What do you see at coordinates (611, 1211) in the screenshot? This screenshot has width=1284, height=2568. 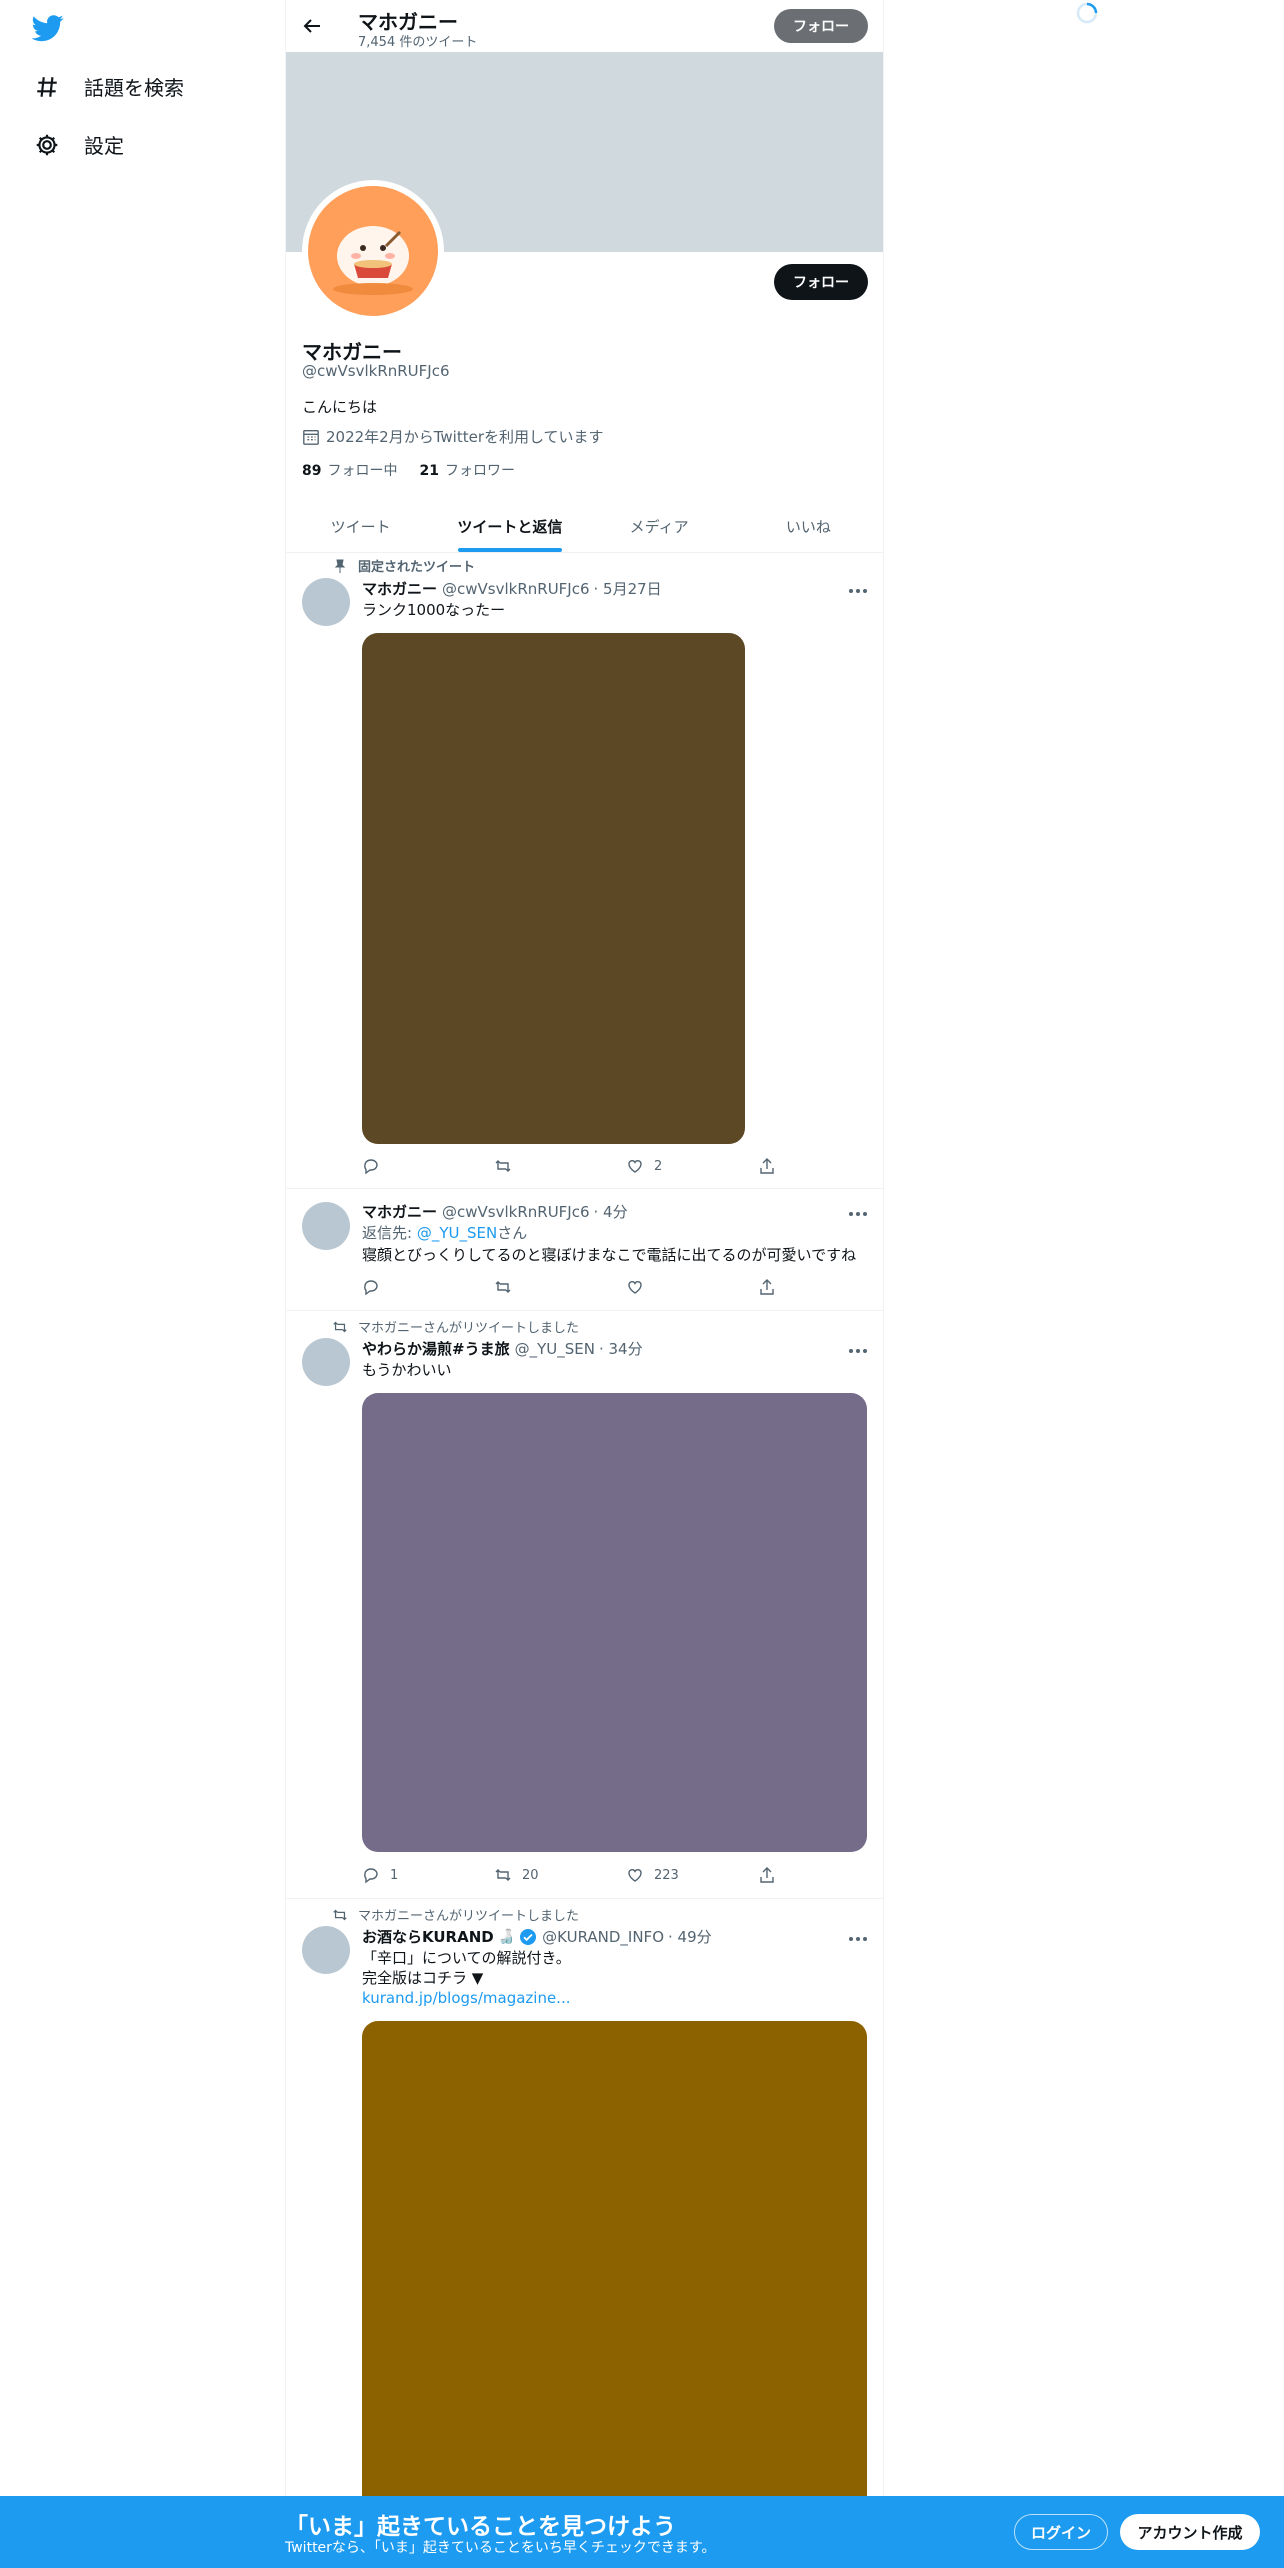 I see `tweet-time: · 4分` at bounding box center [611, 1211].